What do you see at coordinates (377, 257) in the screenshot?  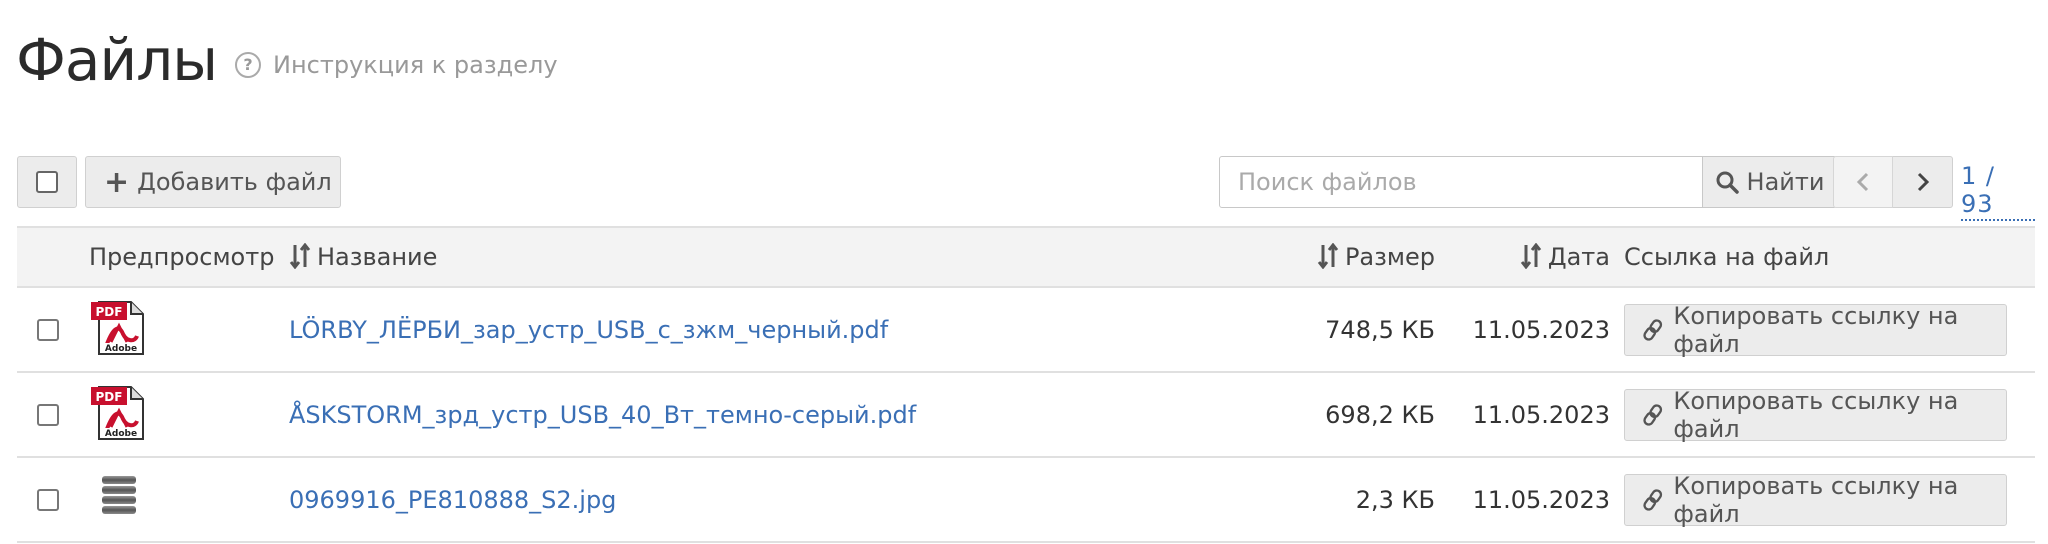 I see `header-name-label: Название` at bounding box center [377, 257].